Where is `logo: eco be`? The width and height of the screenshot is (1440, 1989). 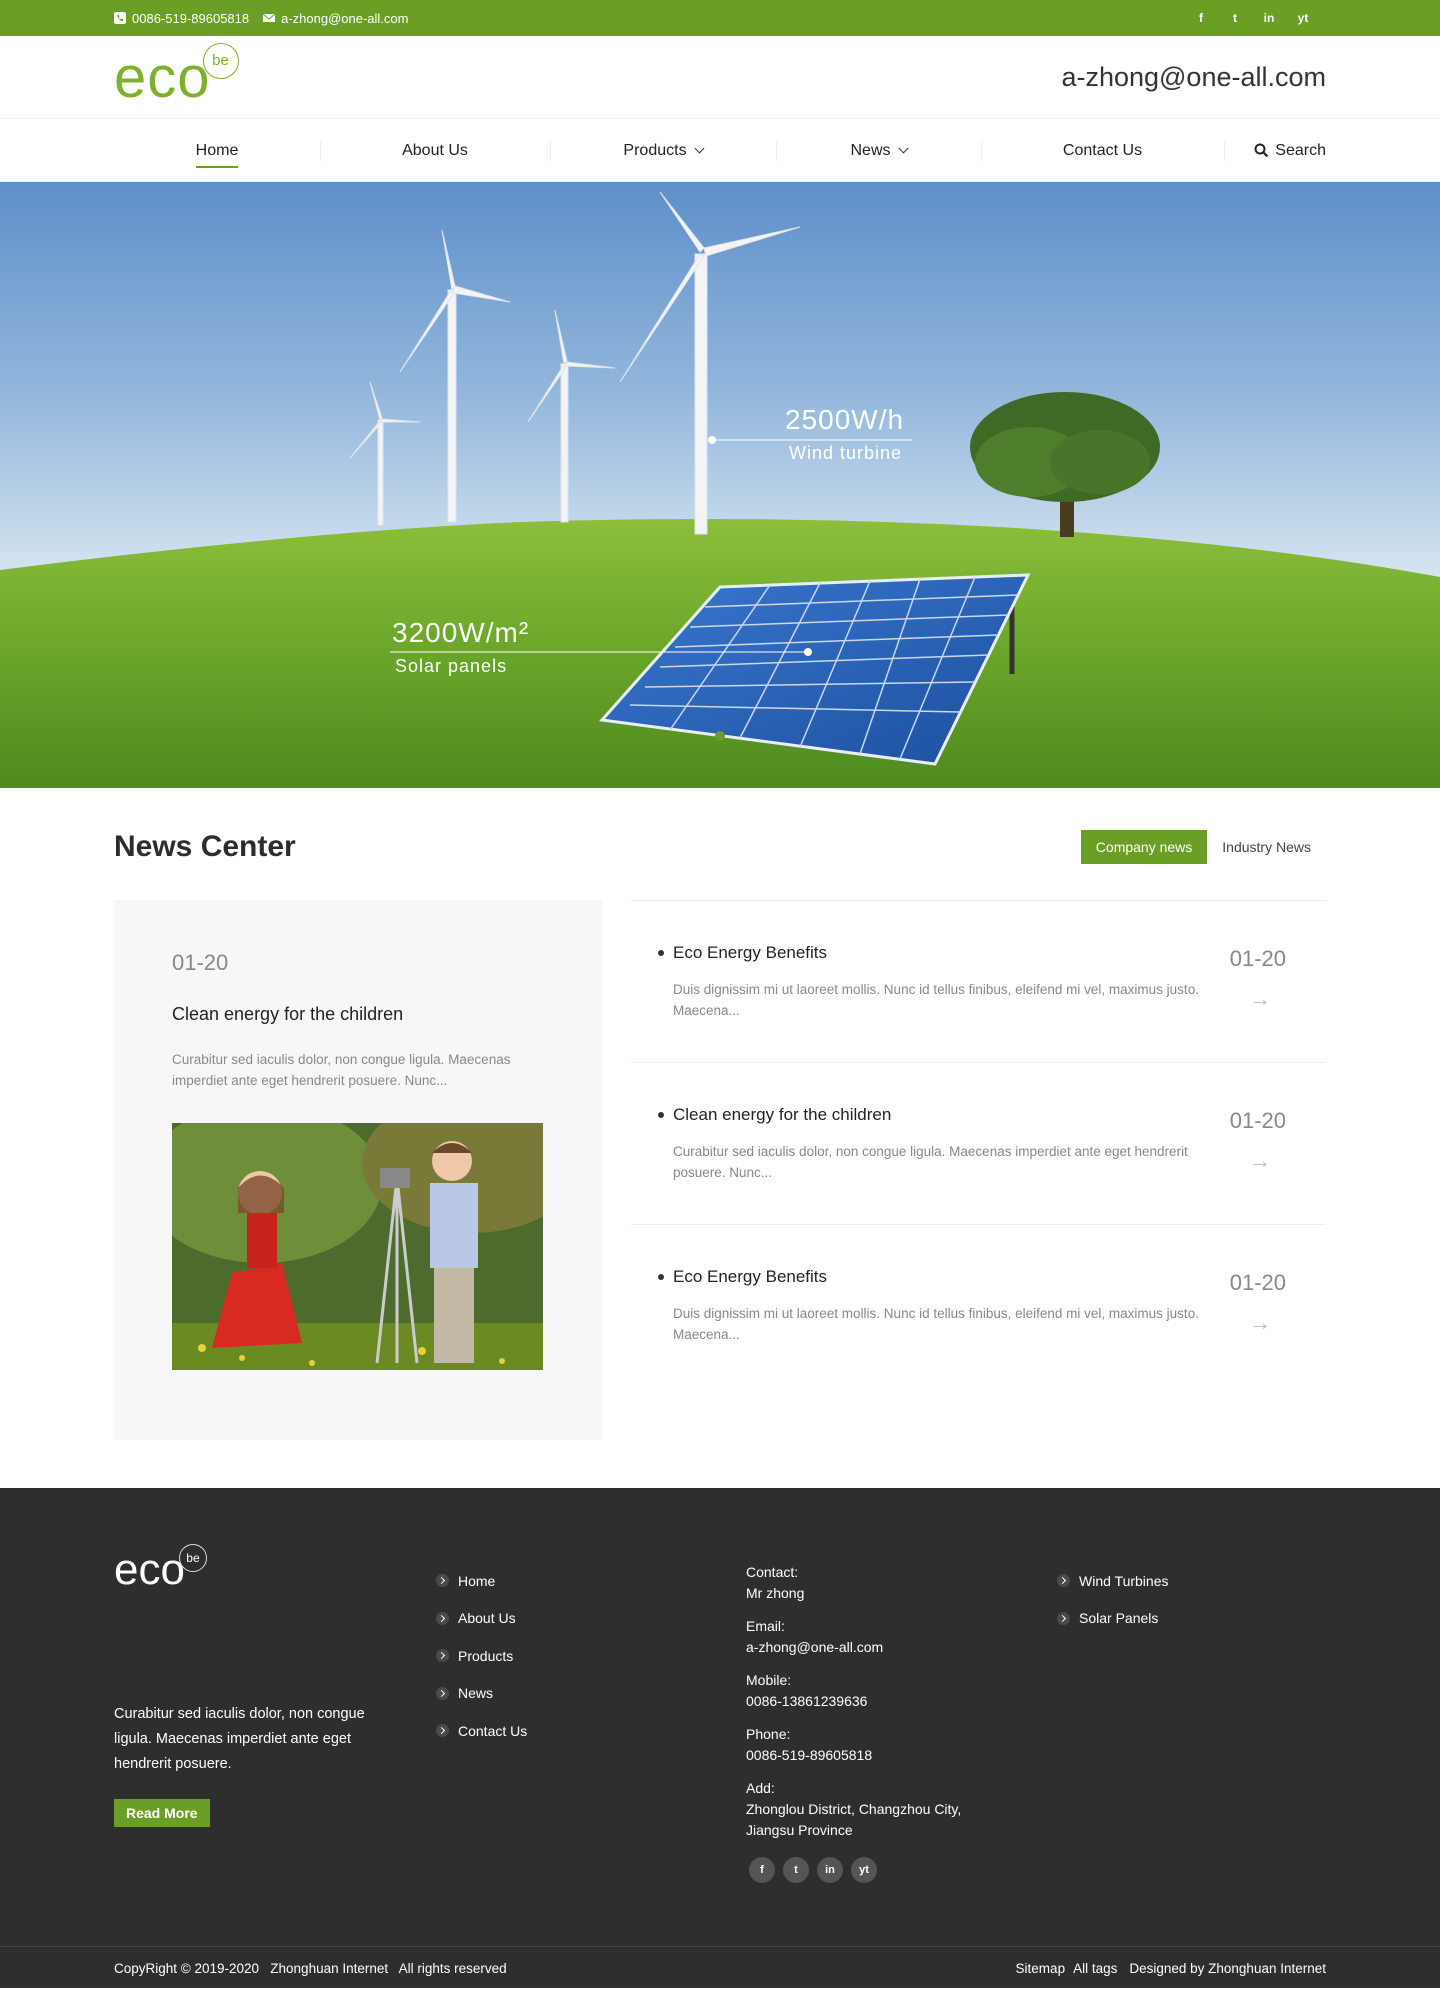
logo: eco be is located at coordinates (176, 76).